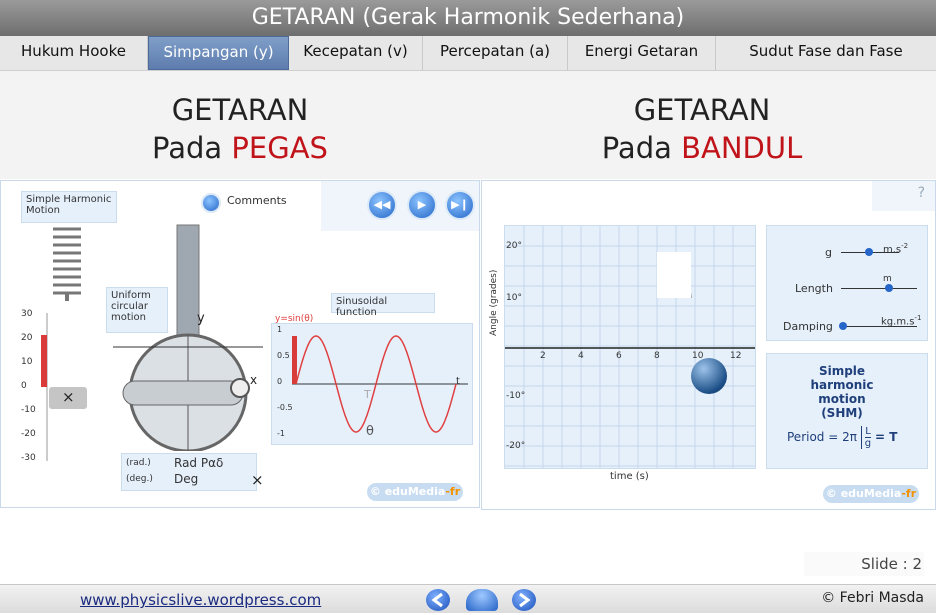 This screenshot has width=936, height=615. I want to click on step-button: ▶❙, so click(460, 205).